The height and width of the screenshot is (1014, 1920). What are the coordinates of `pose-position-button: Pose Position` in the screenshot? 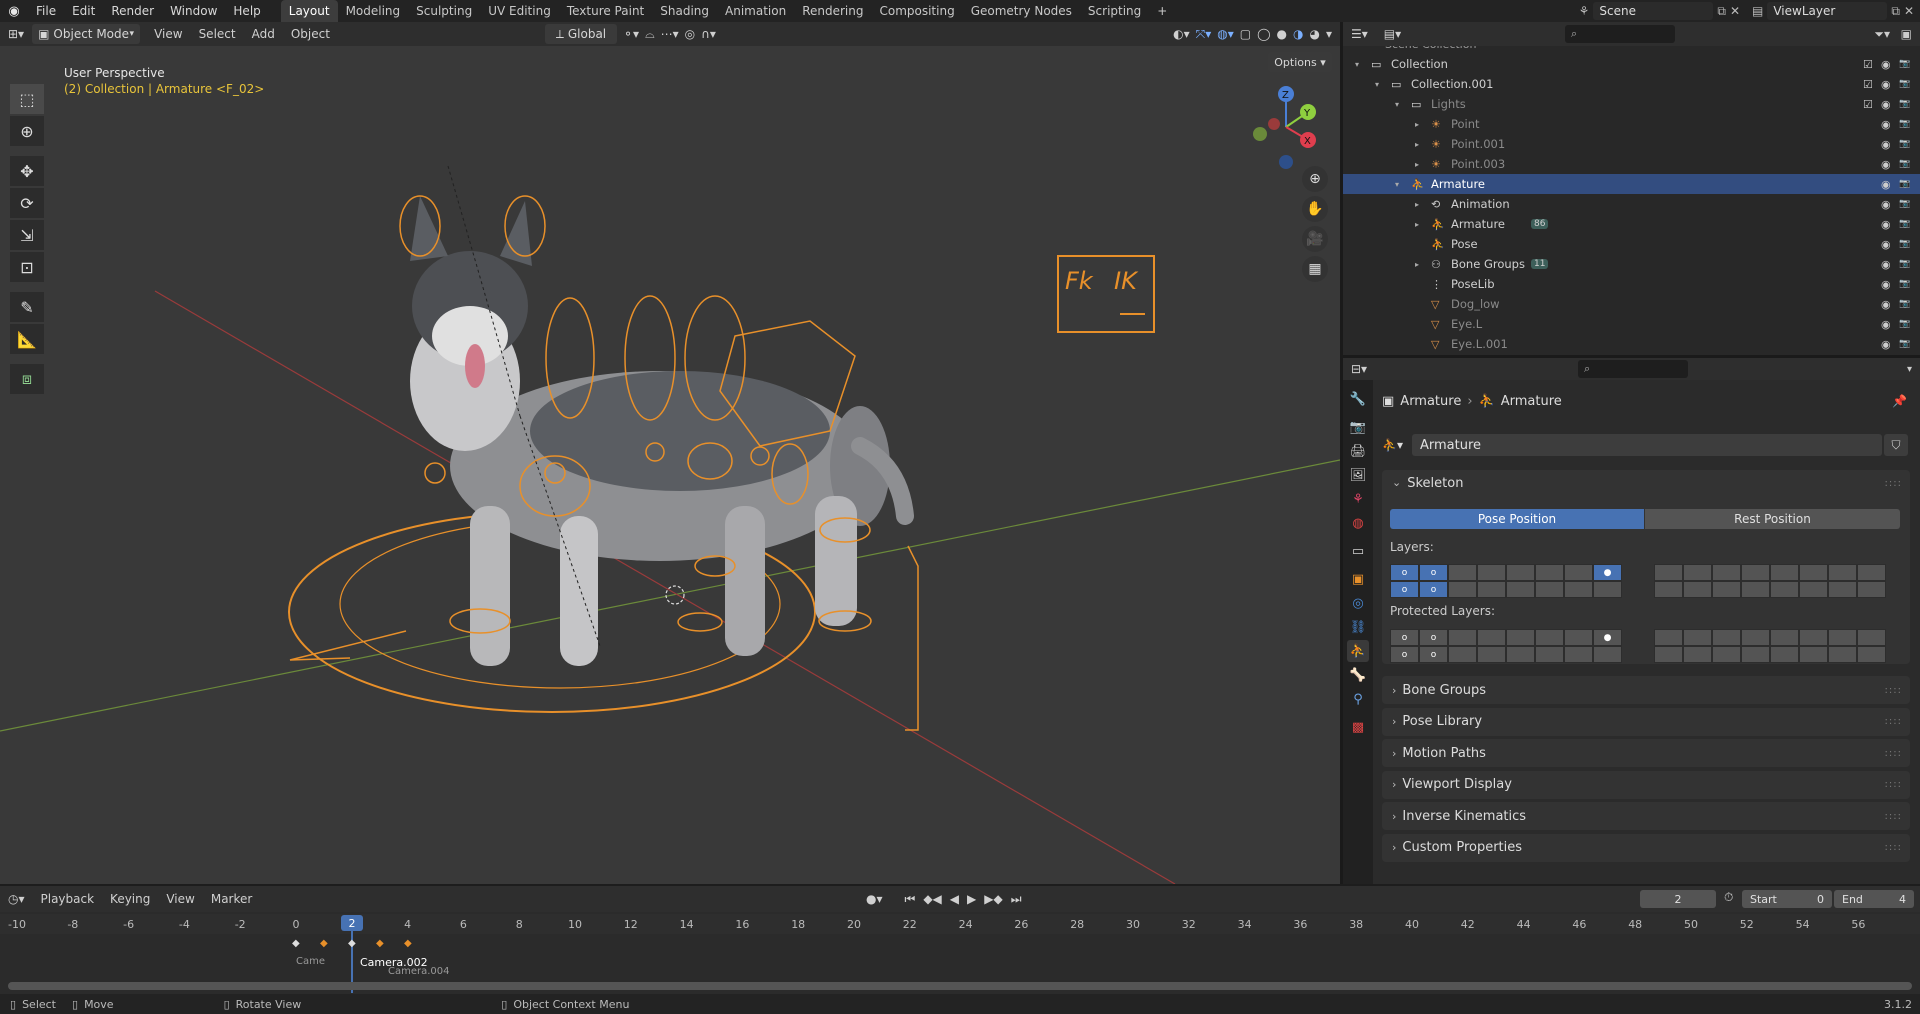 It's located at (1517, 519).